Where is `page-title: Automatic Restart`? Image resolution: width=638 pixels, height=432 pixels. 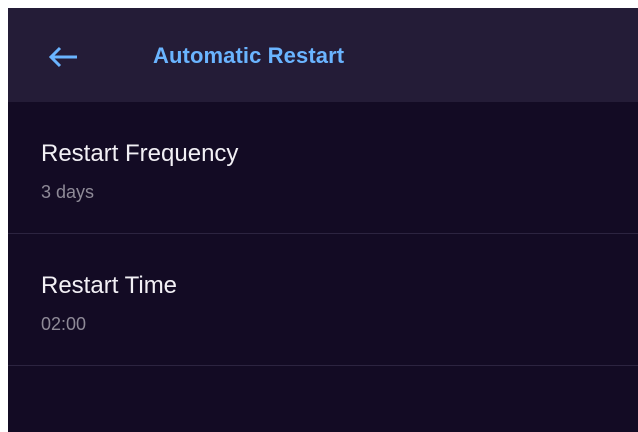 page-title: Automatic Restart is located at coordinates (249, 55).